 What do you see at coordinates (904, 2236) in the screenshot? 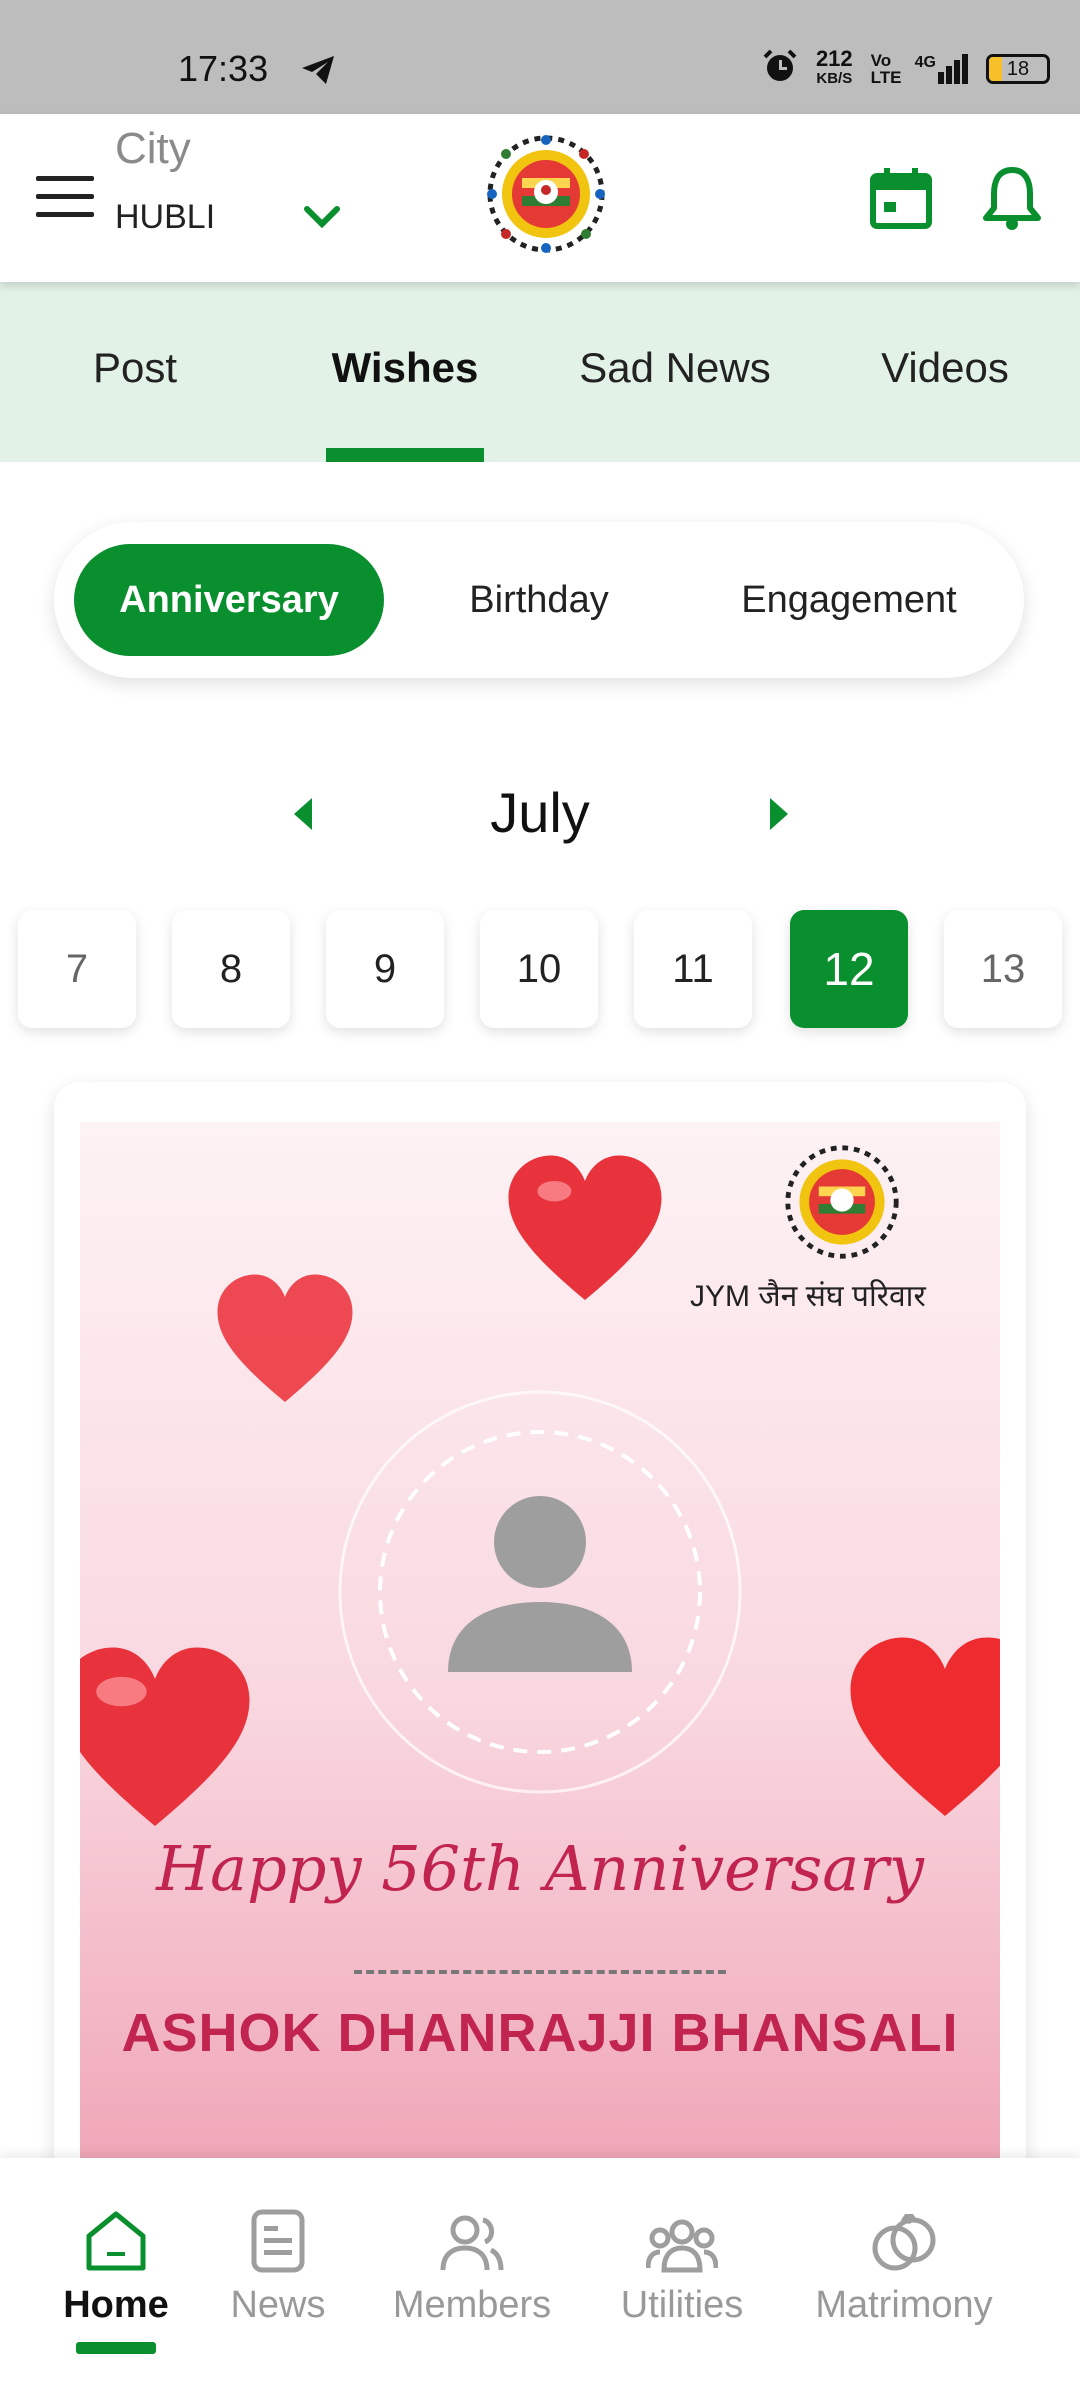
I see `rings-icon` at bounding box center [904, 2236].